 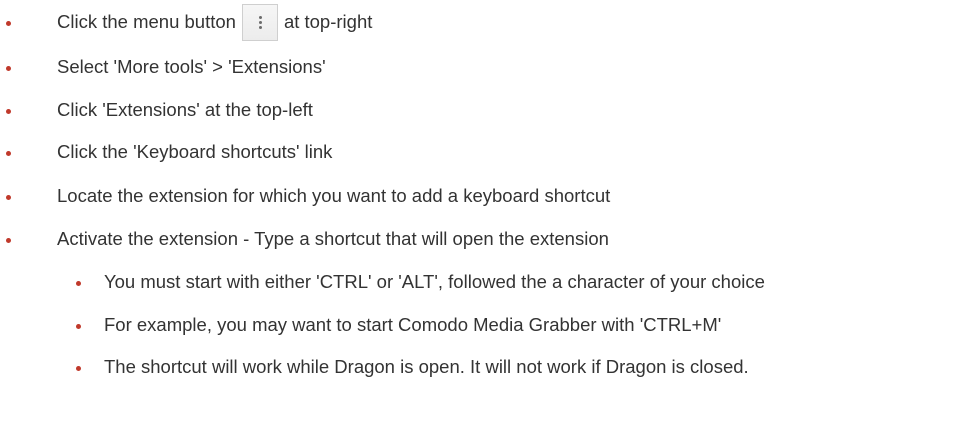 I want to click on step-text-suffix: at top-right, so click(x=328, y=21).